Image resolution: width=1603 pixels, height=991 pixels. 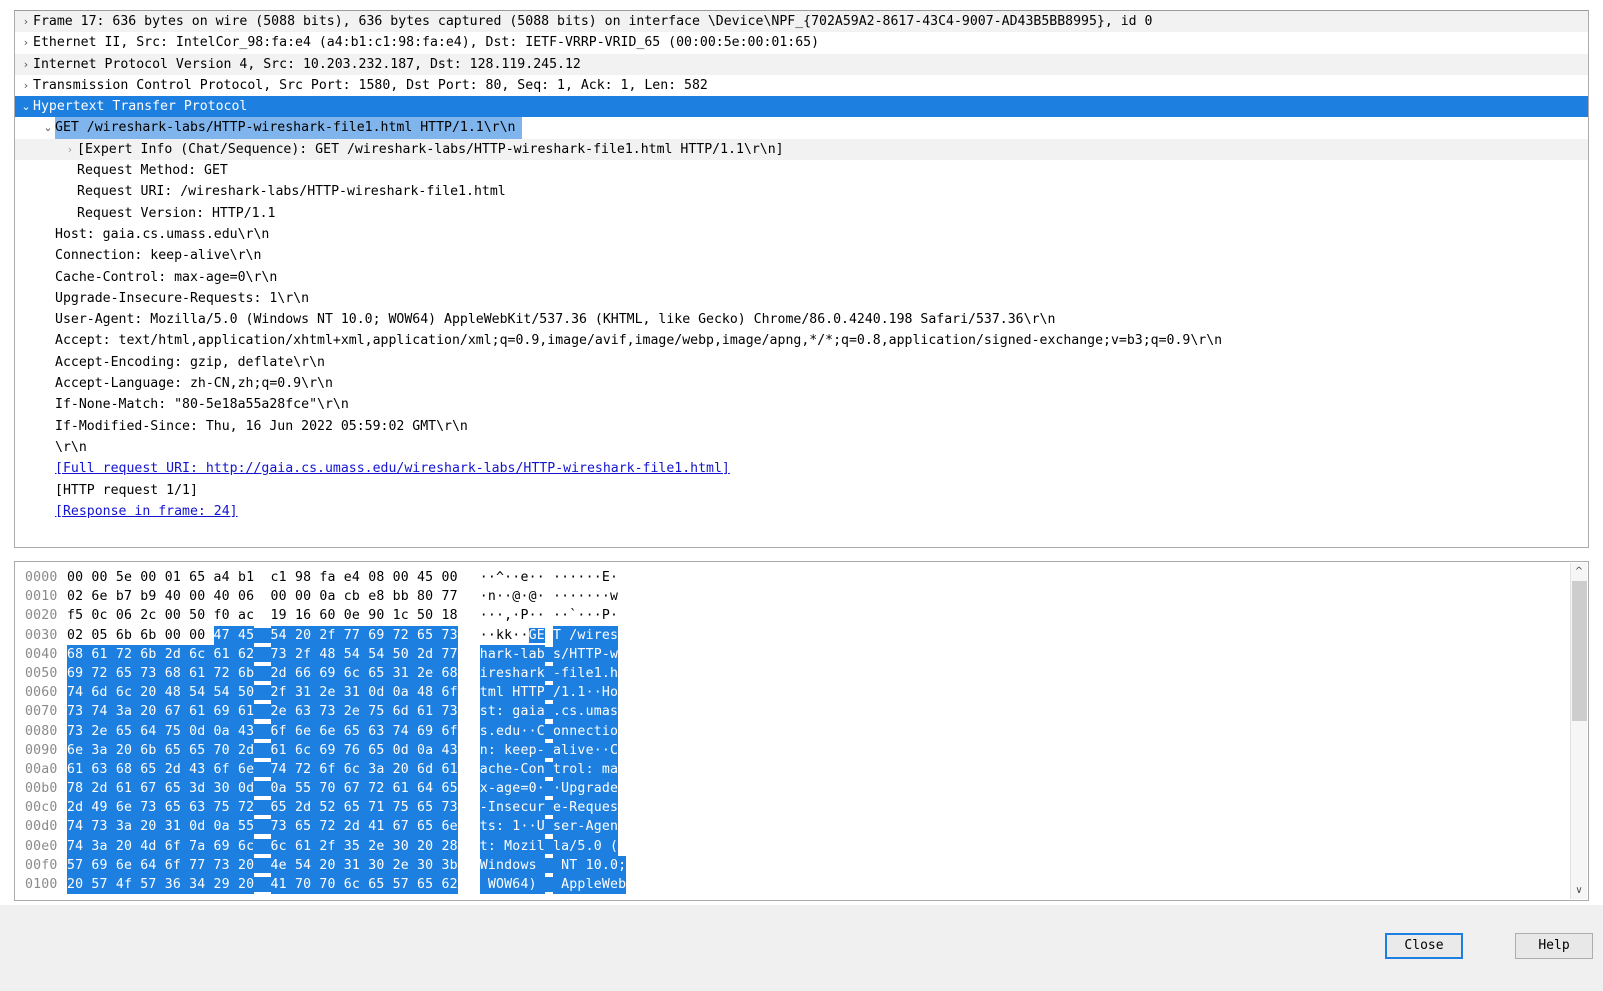 I want to click on hex-byte: 98, so click(x=307, y=577).